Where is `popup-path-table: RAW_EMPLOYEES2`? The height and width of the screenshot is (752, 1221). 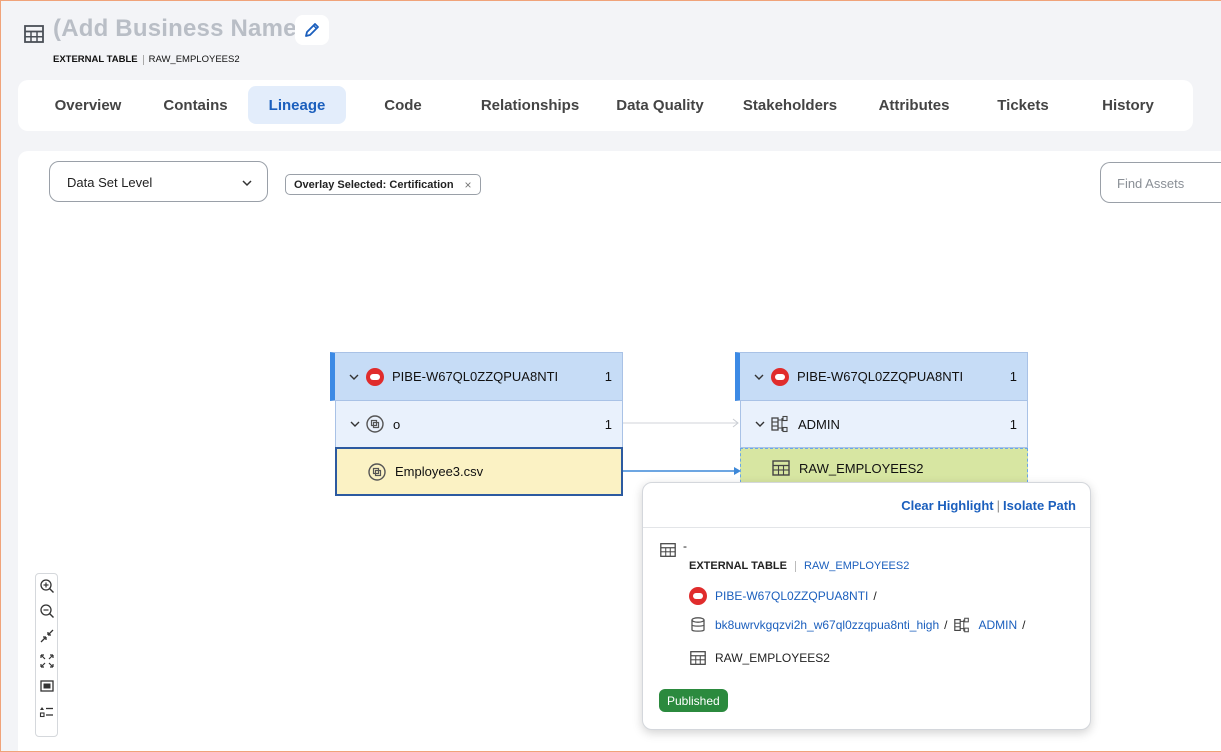 popup-path-table: RAW_EMPLOYEES2 is located at coordinates (772, 658).